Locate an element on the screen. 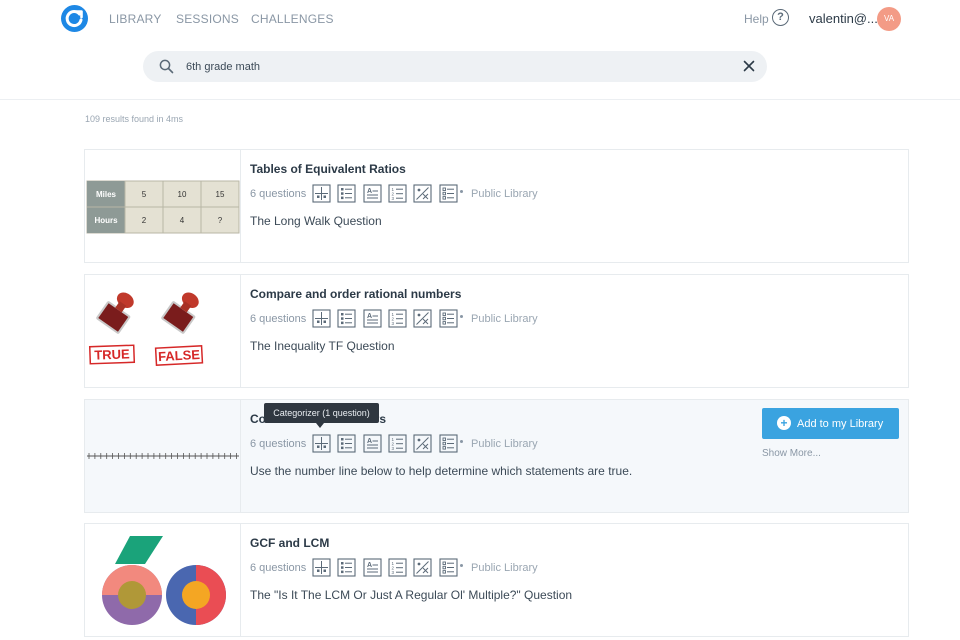 This screenshot has height=640, width=960. sixty-graphic-thumbnail is located at coordinates (163, 580).